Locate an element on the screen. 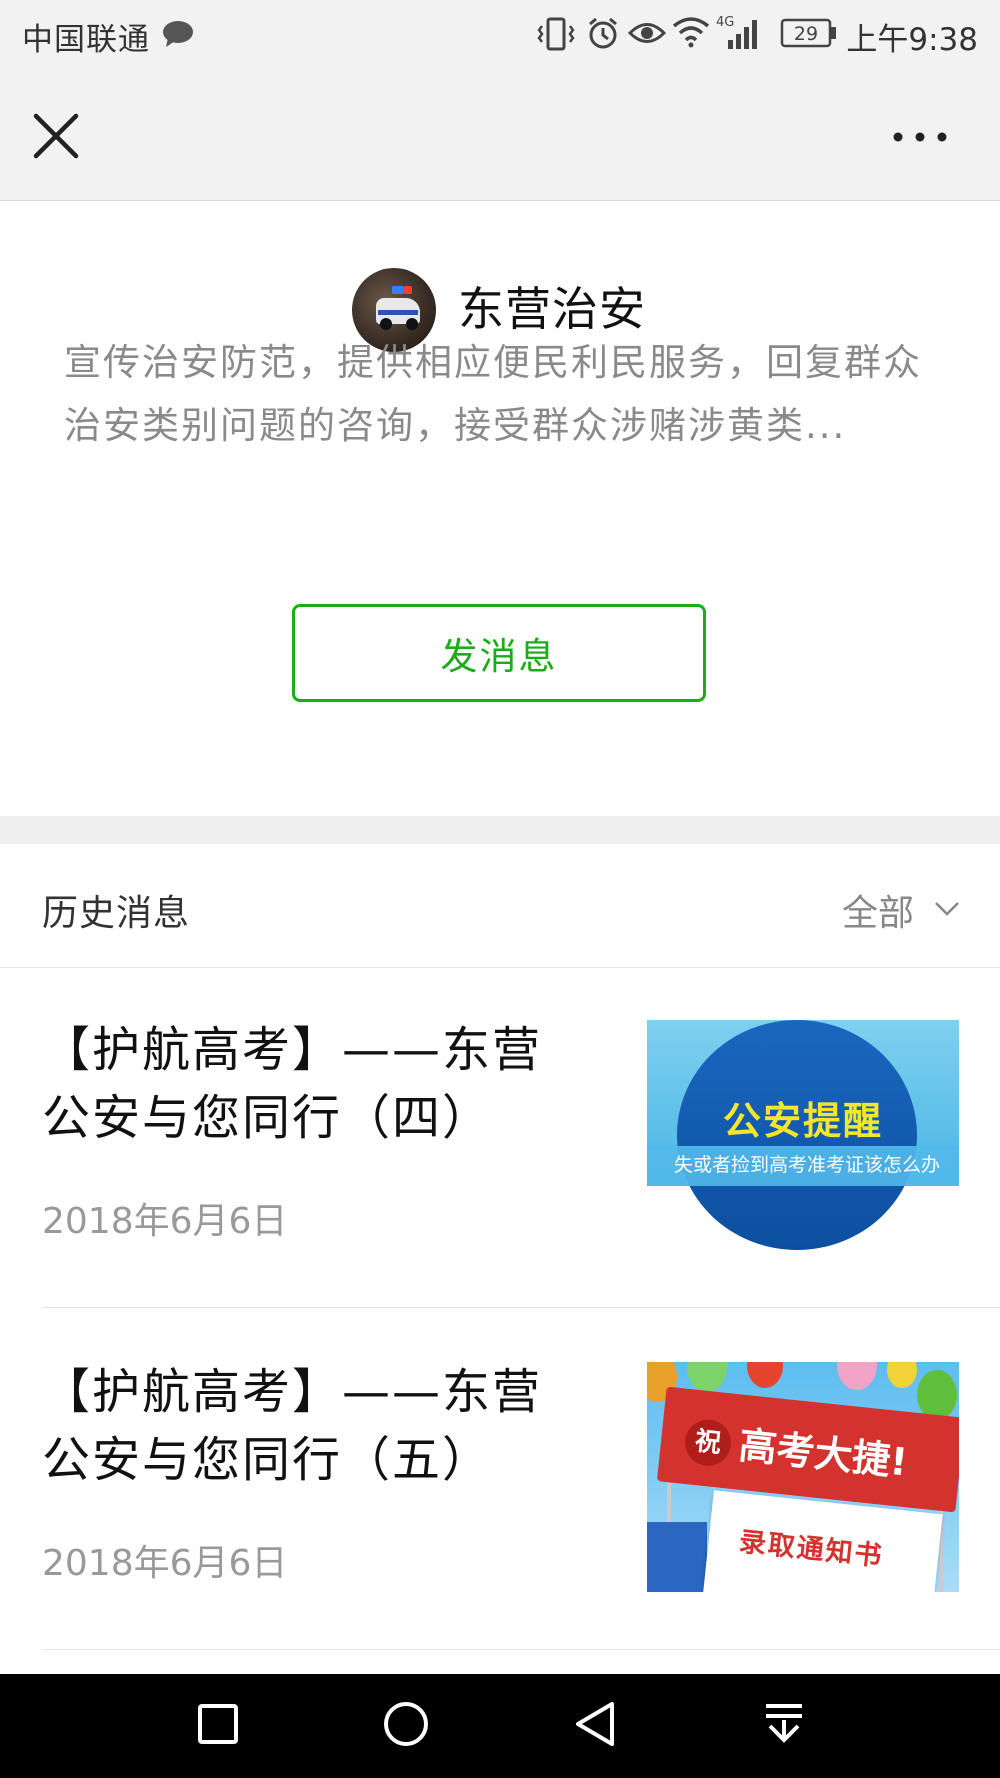 The width and height of the screenshot is (1000, 1778). chevron-down-icon is located at coordinates (947, 909).